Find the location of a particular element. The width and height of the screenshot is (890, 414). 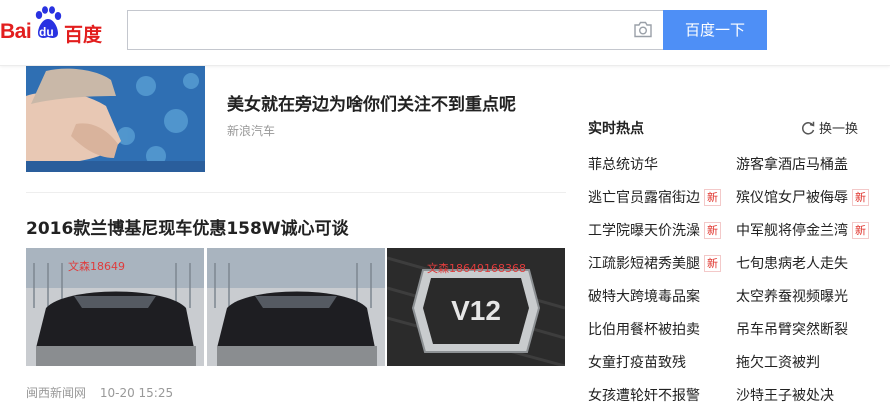

hot-item: 太空养蚕视频曝光 is located at coordinates (792, 296).